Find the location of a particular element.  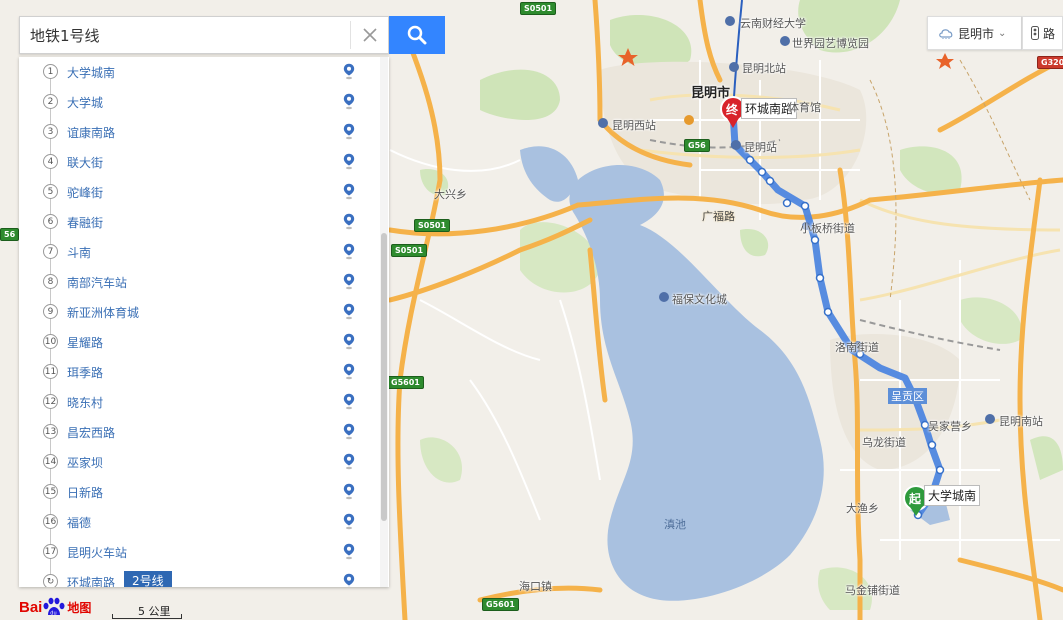

map-label-kunming-city: 昆明市 is located at coordinates (711, 93).